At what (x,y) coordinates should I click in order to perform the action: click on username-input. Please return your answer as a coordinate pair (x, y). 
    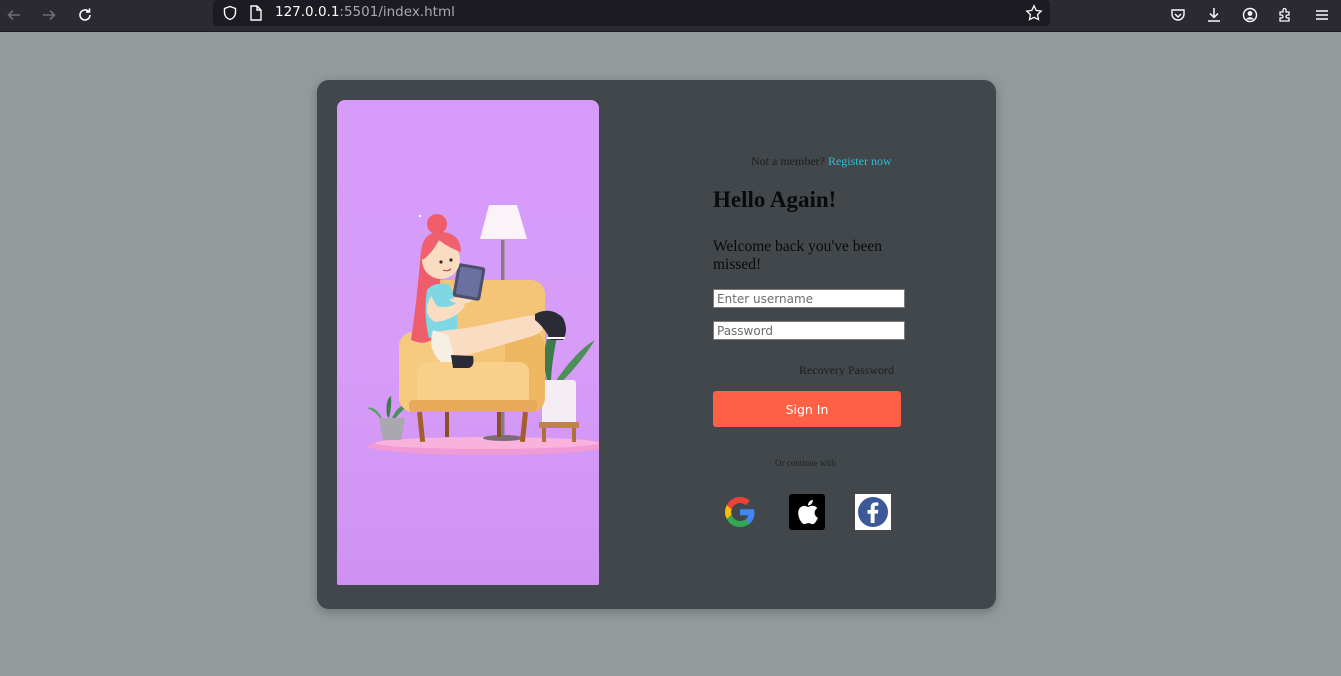
    Looking at the image, I should click on (809, 298).